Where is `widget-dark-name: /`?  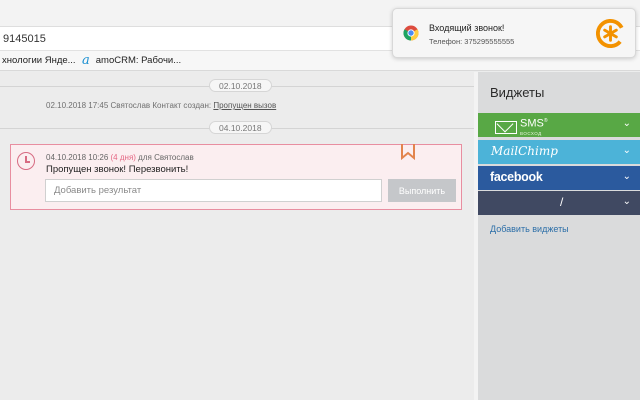
widget-dark-name: / is located at coordinates (562, 202).